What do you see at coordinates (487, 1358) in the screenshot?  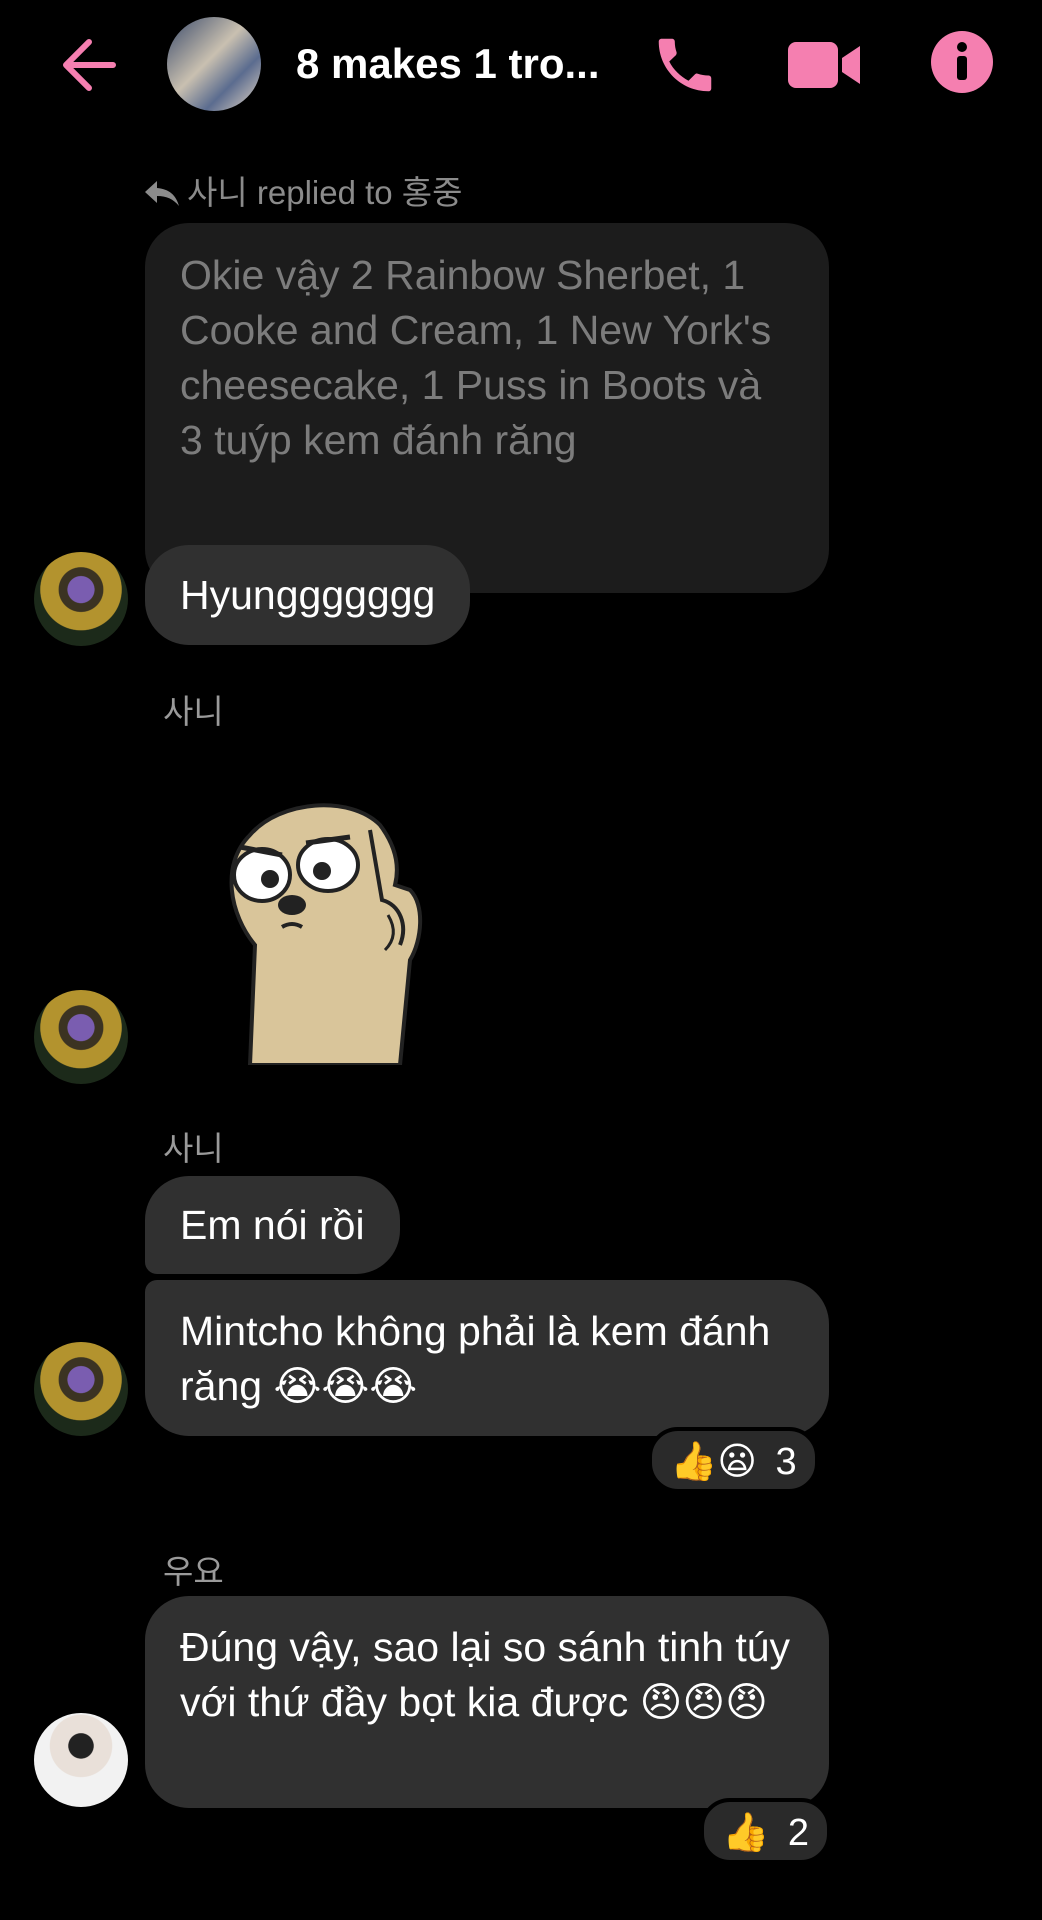 I see `message-bubble: Mintcho không phải là kem đánh răng 😭😭😭` at bounding box center [487, 1358].